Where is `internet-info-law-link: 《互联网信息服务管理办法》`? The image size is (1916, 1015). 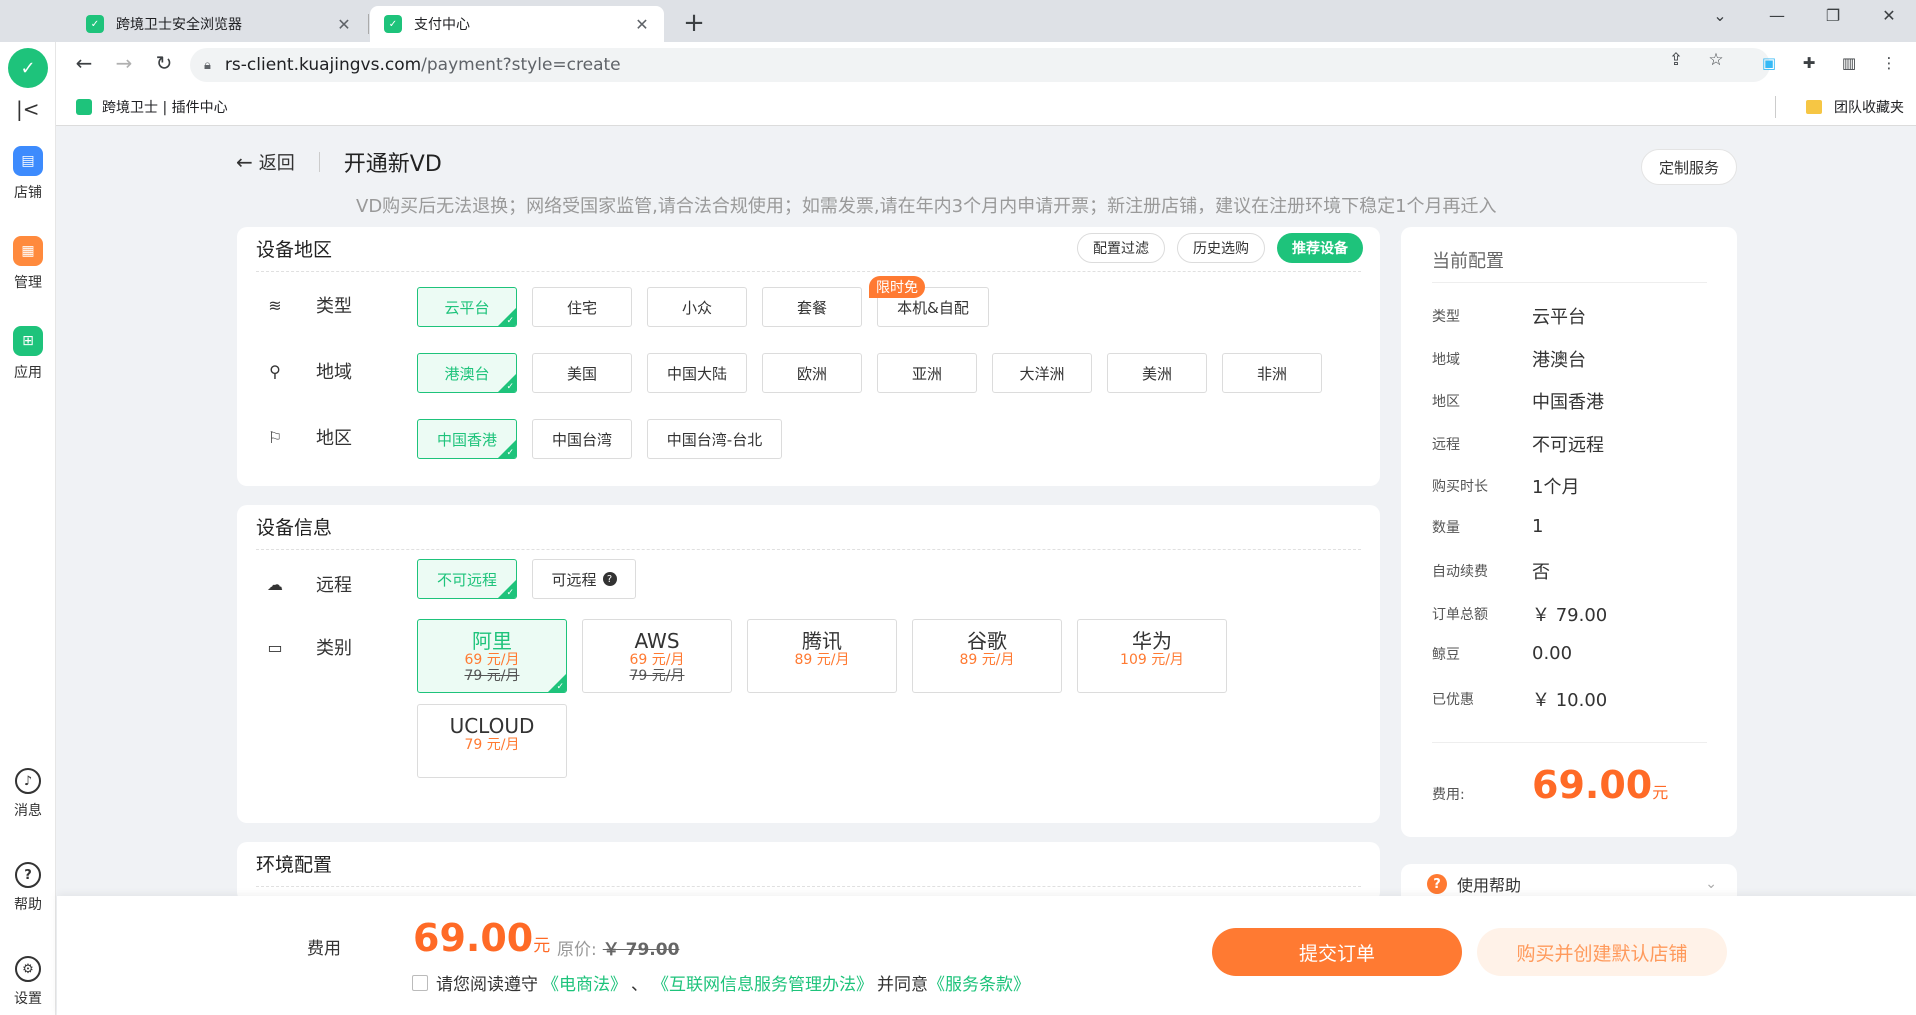
internet-info-law-link: 《互联网信息服务管理办法》 is located at coordinates (762, 982).